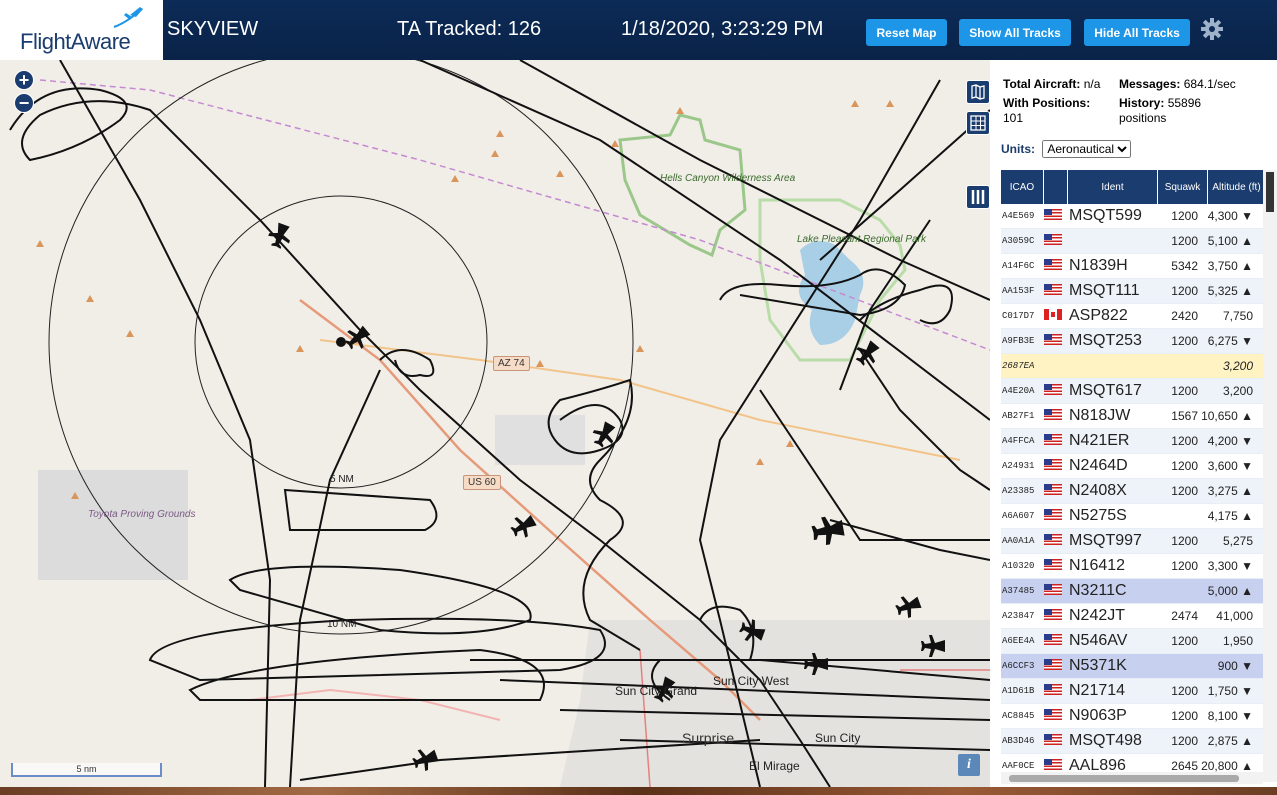 This screenshot has height=795, width=1277. Describe the element at coordinates (1270, 476) in the screenshot. I see `vertical-scrollbar` at that location.